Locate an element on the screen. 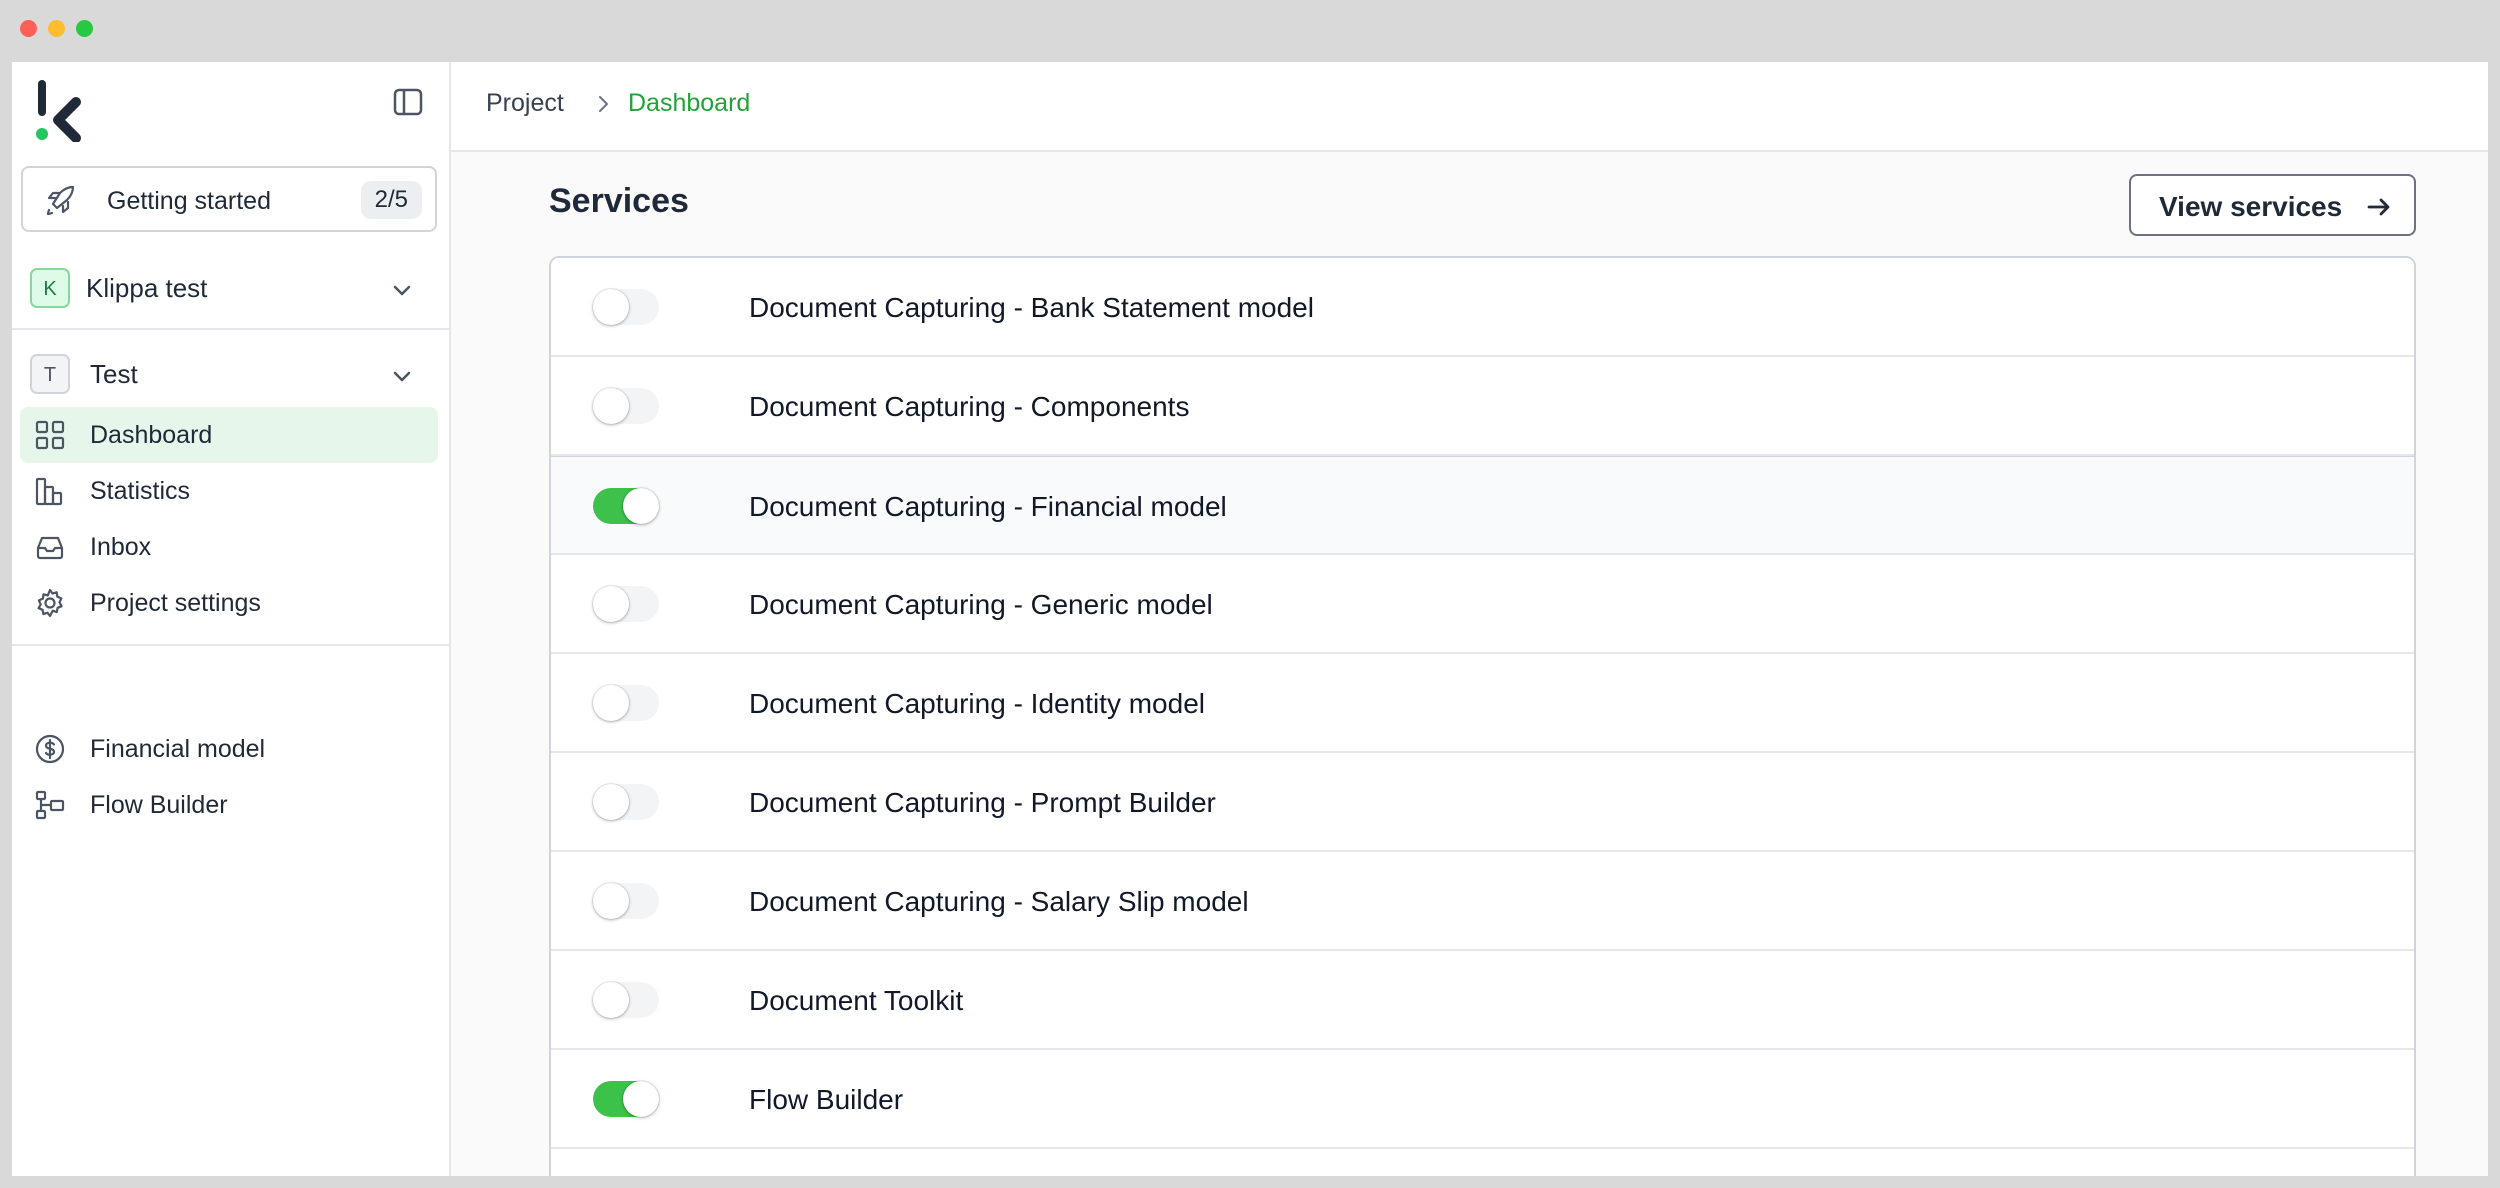  close-window-button is located at coordinates (28, 28).